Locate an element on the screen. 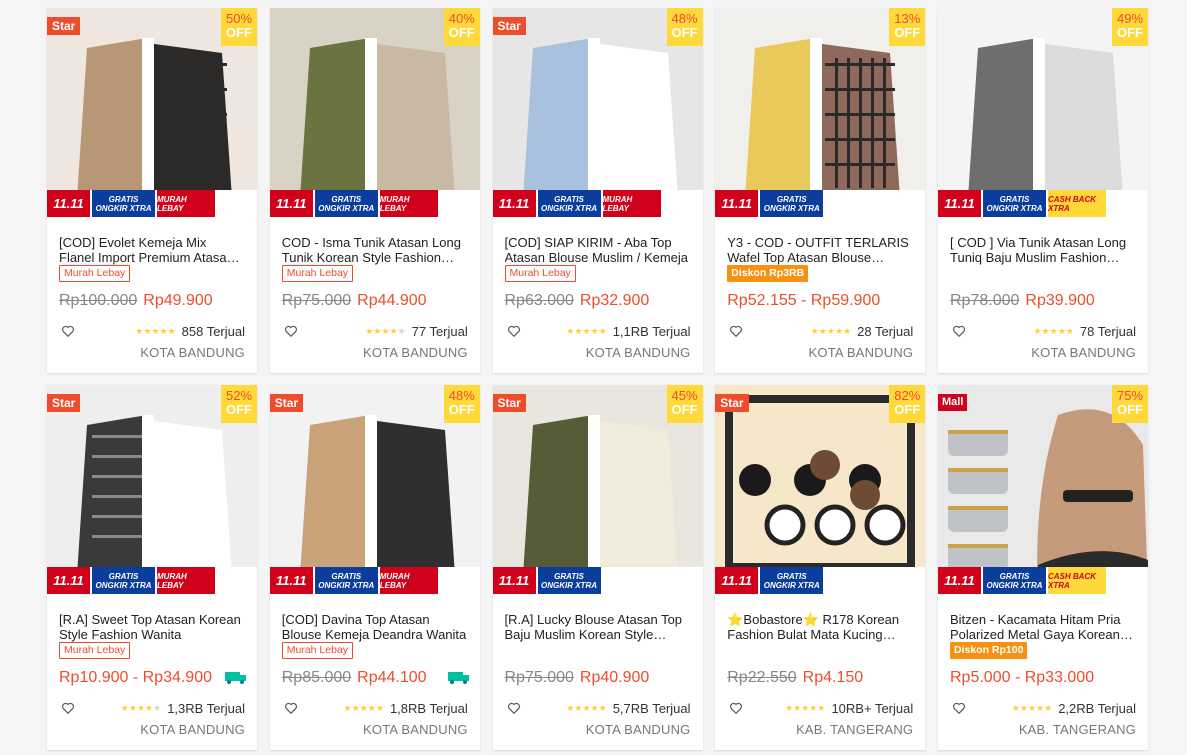 The width and height of the screenshot is (1187, 755). rating-row: ★★★★★ 77 Terjual is located at coordinates (376, 331).